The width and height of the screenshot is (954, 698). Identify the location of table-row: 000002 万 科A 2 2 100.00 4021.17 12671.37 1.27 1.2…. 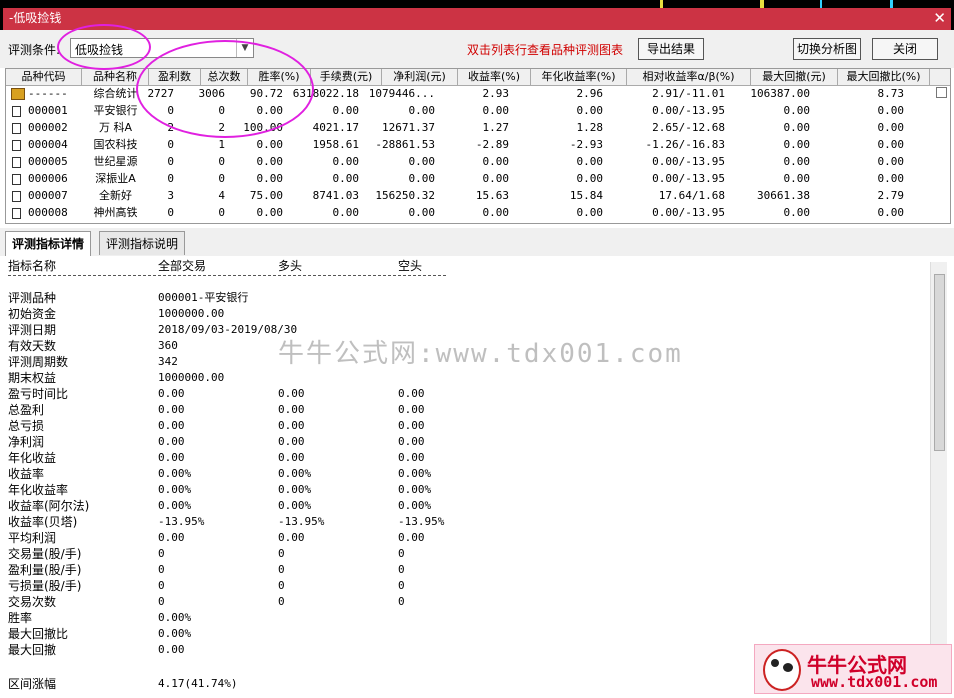
(470, 128).